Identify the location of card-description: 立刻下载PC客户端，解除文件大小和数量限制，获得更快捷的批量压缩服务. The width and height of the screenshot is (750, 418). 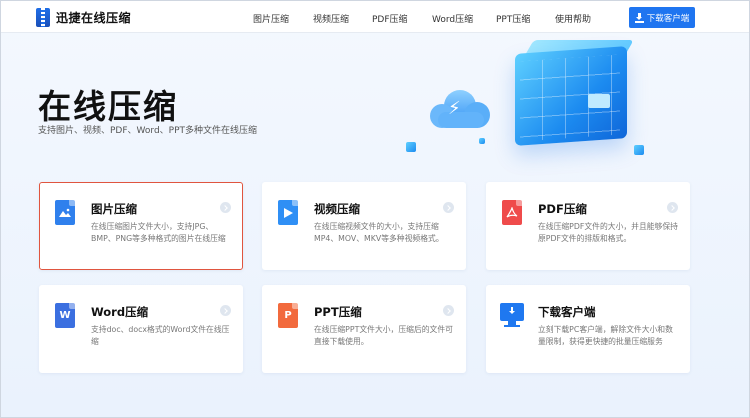
(605, 335).